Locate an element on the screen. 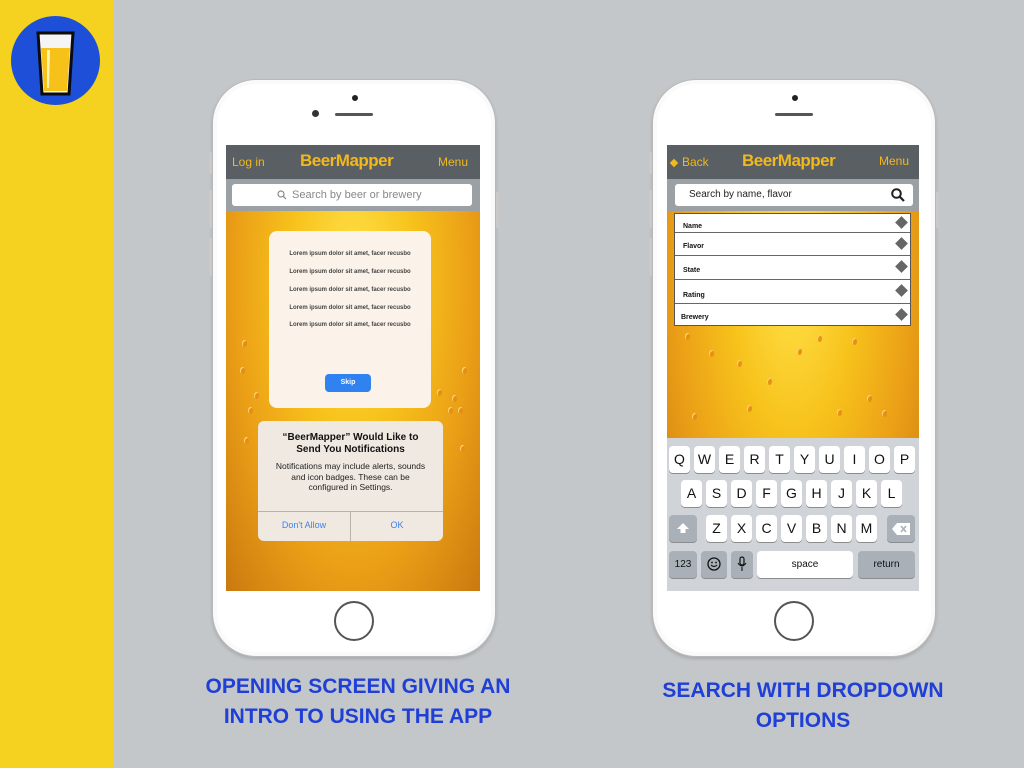 This screenshot has height=768, width=1024. search-bar-container: Search by beer or brewery is located at coordinates (353, 195).